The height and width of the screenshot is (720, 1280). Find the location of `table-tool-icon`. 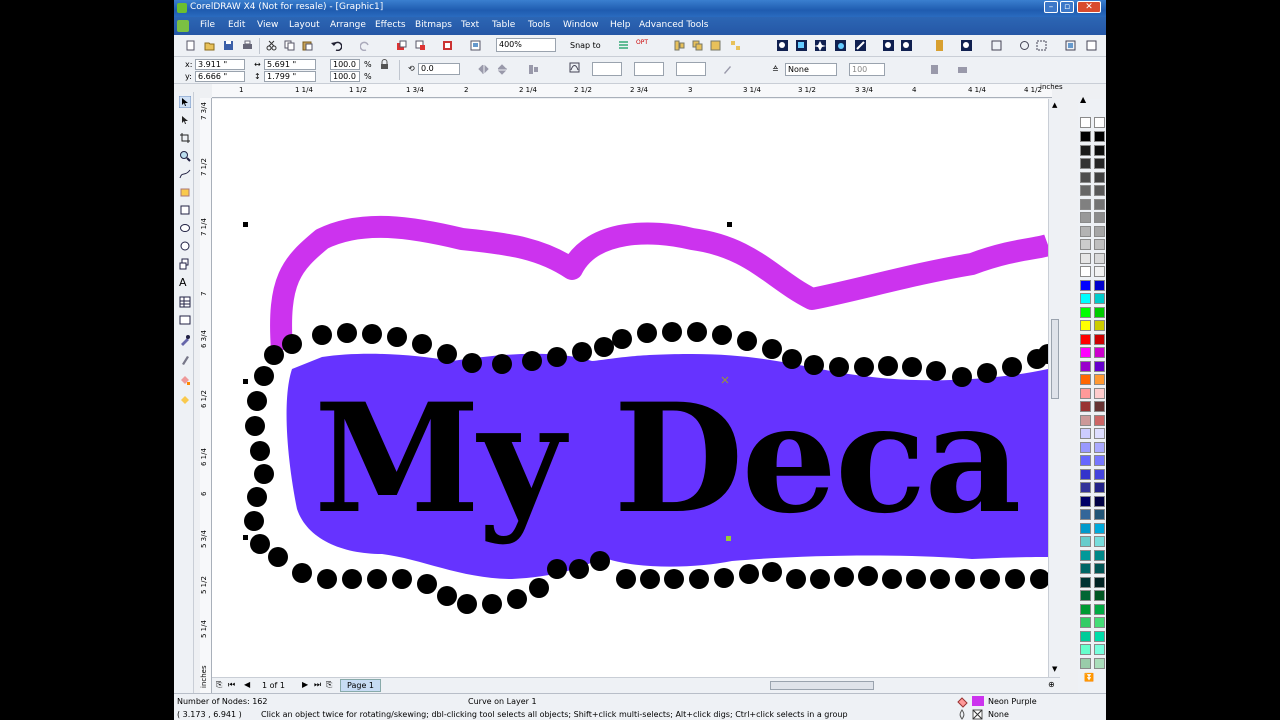

table-tool-icon is located at coordinates (185, 302).